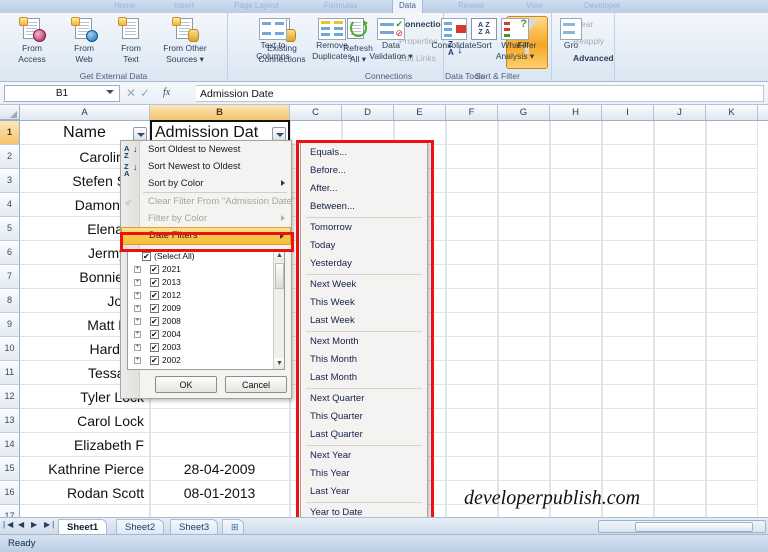  Describe the element at coordinates (364, 378) in the screenshot. I see `submenu-item: Last Month` at that location.